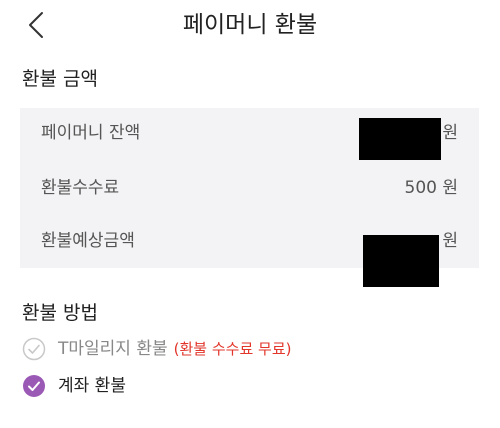  I want to click on page-title: 페이머니 환불, so click(250, 25).